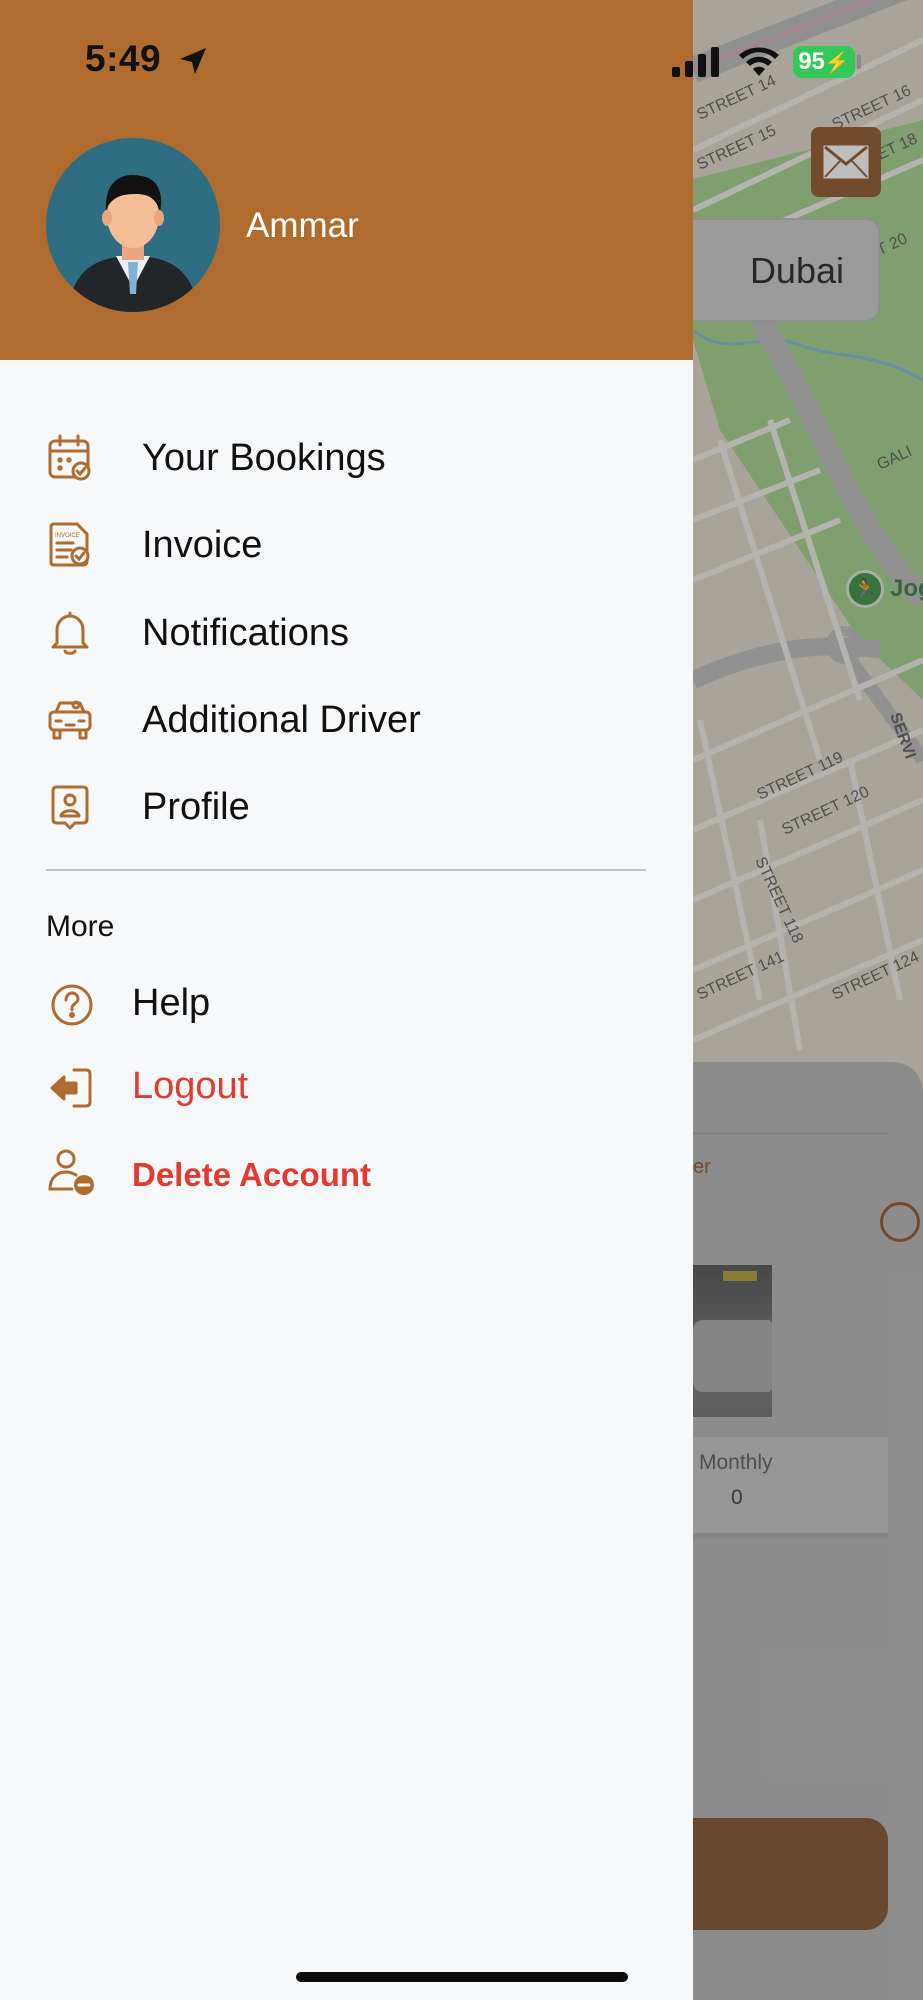 The width and height of the screenshot is (923, 2000). Describe the element at coordinates (346, 1005) in the screenshot. I see `menu-item-help: Help` at that location.